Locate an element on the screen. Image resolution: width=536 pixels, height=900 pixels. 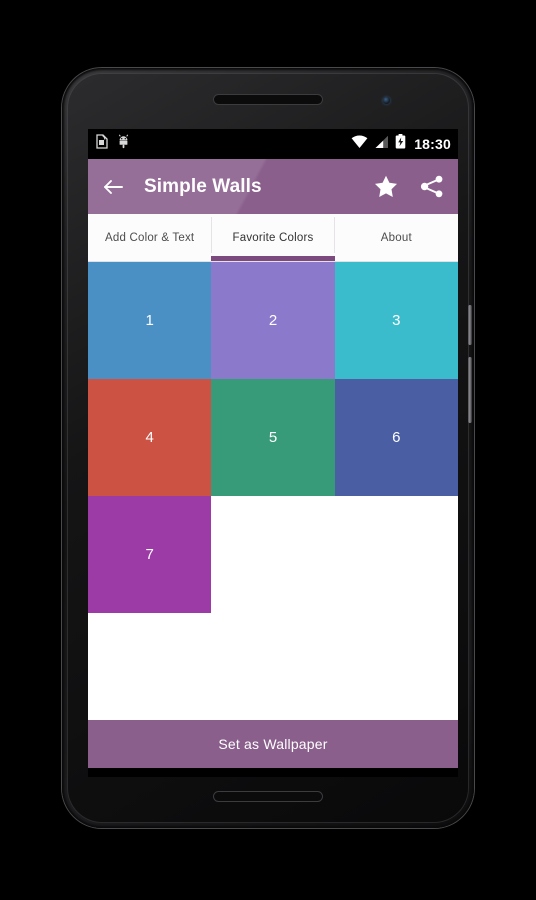
color-swatch-label: 4 is located at coordinates (149, 437).